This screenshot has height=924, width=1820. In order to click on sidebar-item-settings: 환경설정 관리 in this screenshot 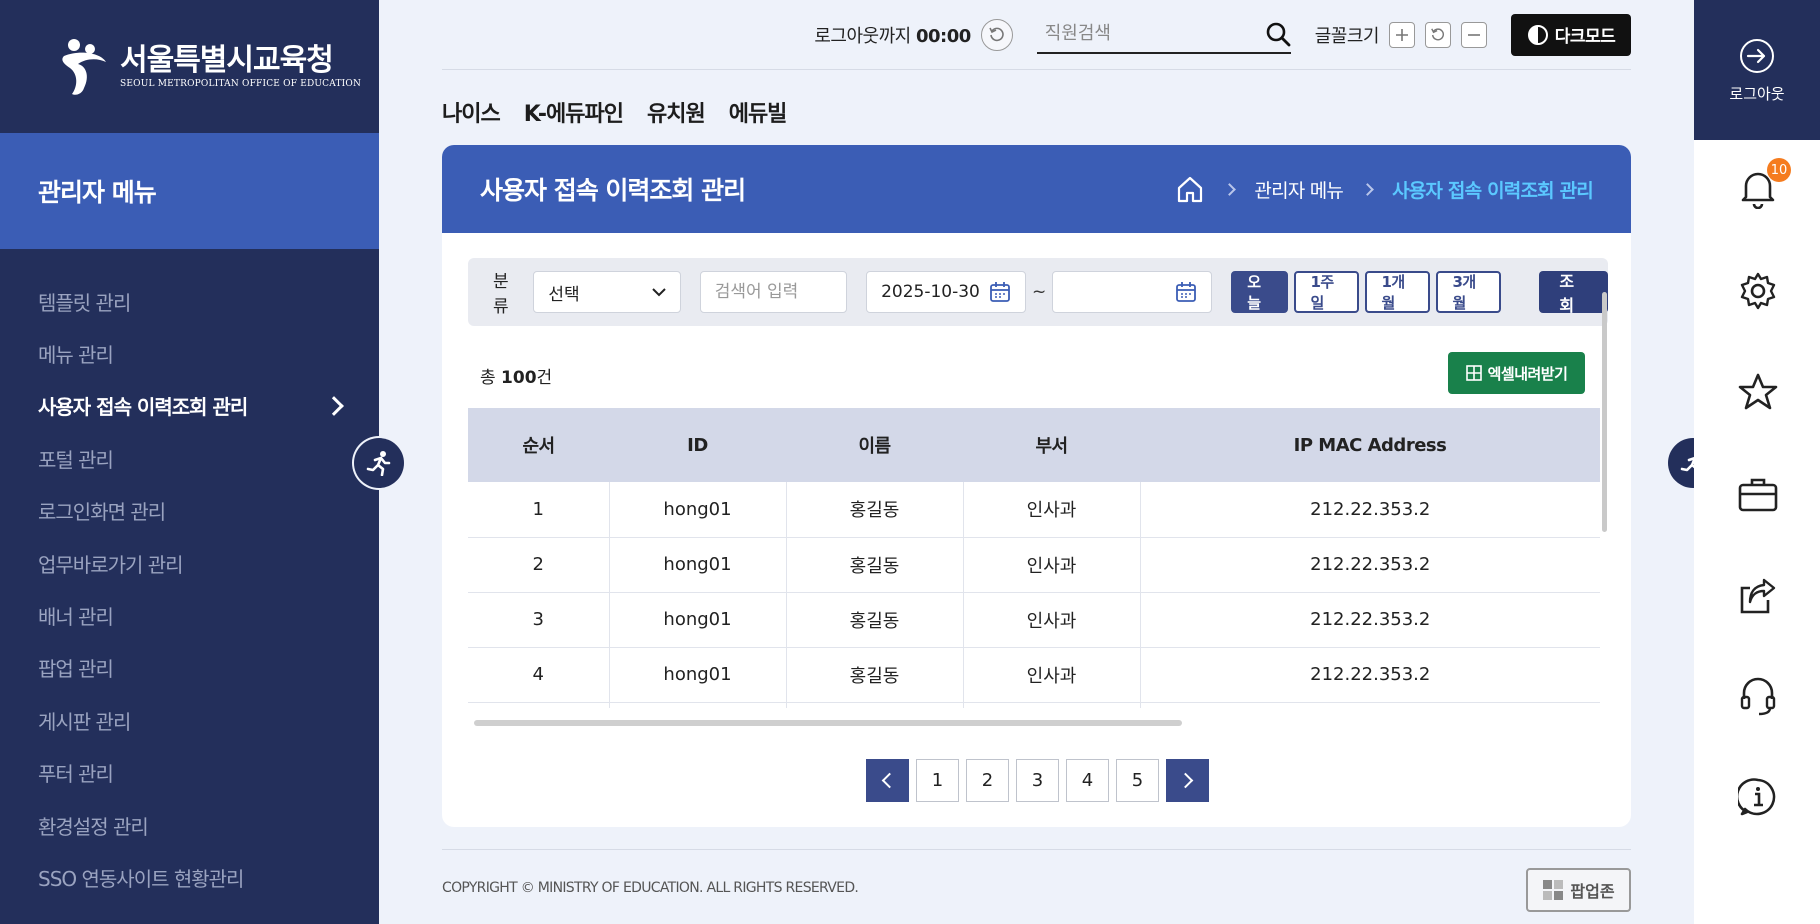, I will do `click(189, 825)`.